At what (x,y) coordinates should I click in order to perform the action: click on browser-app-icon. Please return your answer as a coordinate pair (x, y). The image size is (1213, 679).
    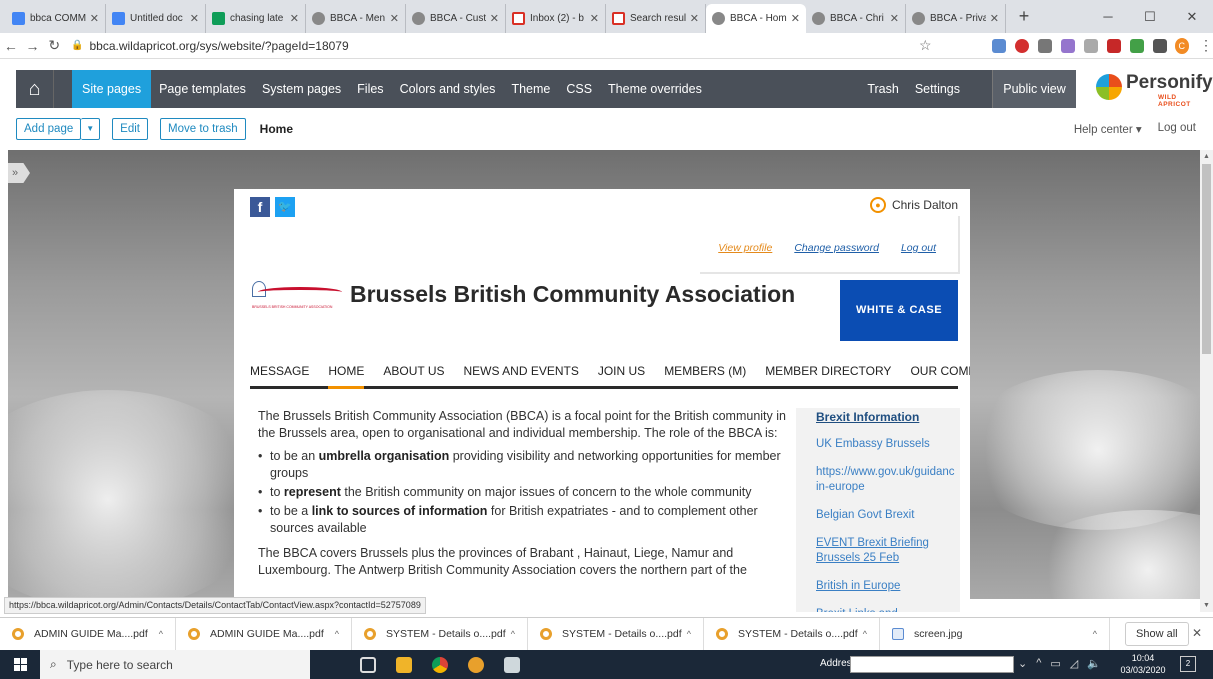
    Looking at the image, I should click on (476, 664).